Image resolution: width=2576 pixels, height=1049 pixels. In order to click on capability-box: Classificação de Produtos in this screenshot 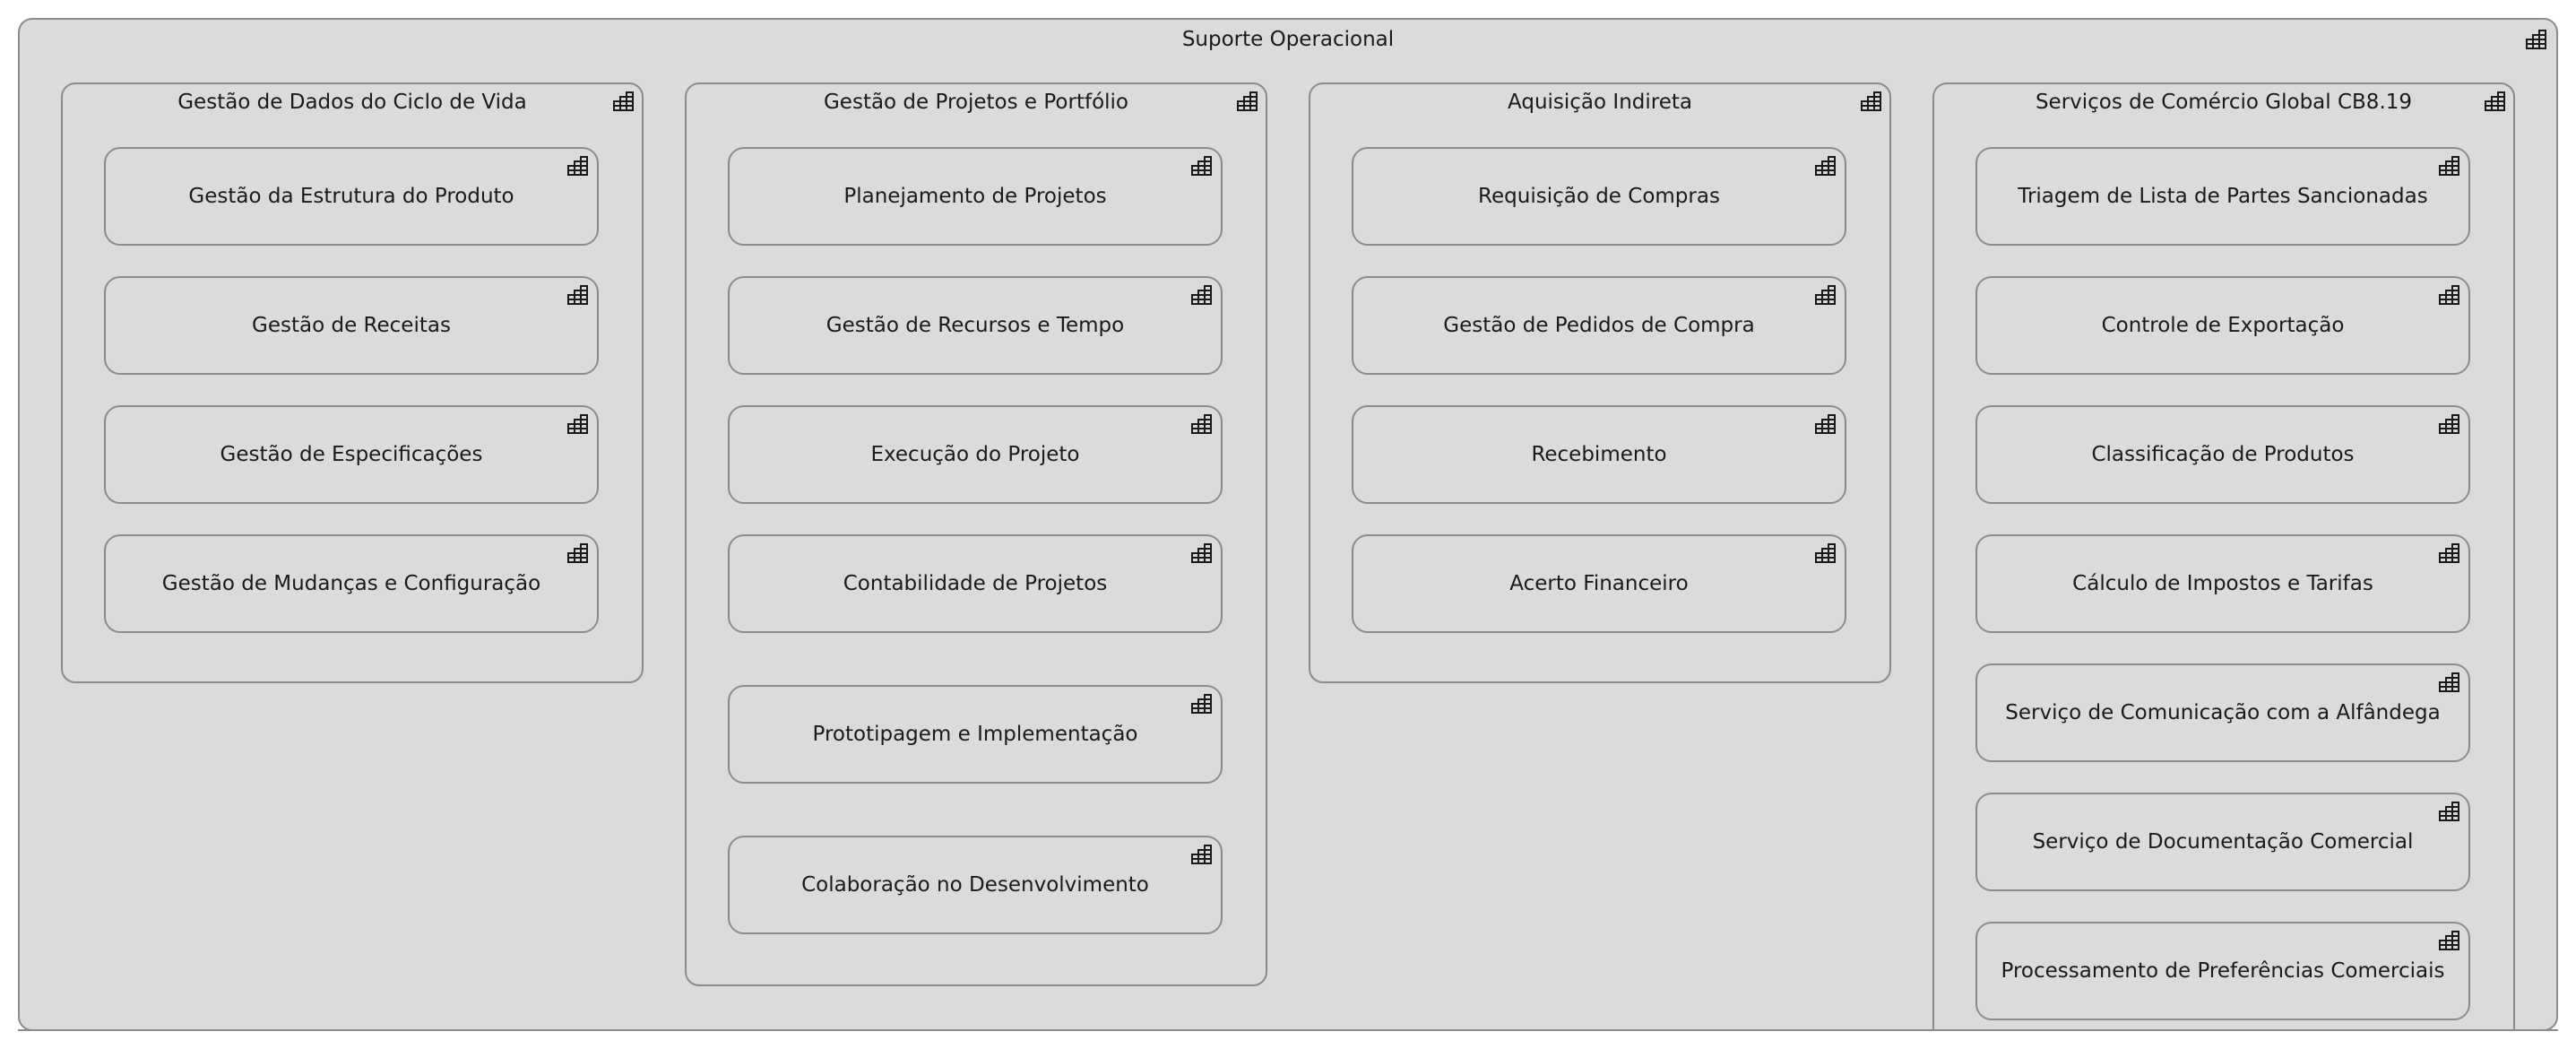, I will do `click(2222, 455)`.